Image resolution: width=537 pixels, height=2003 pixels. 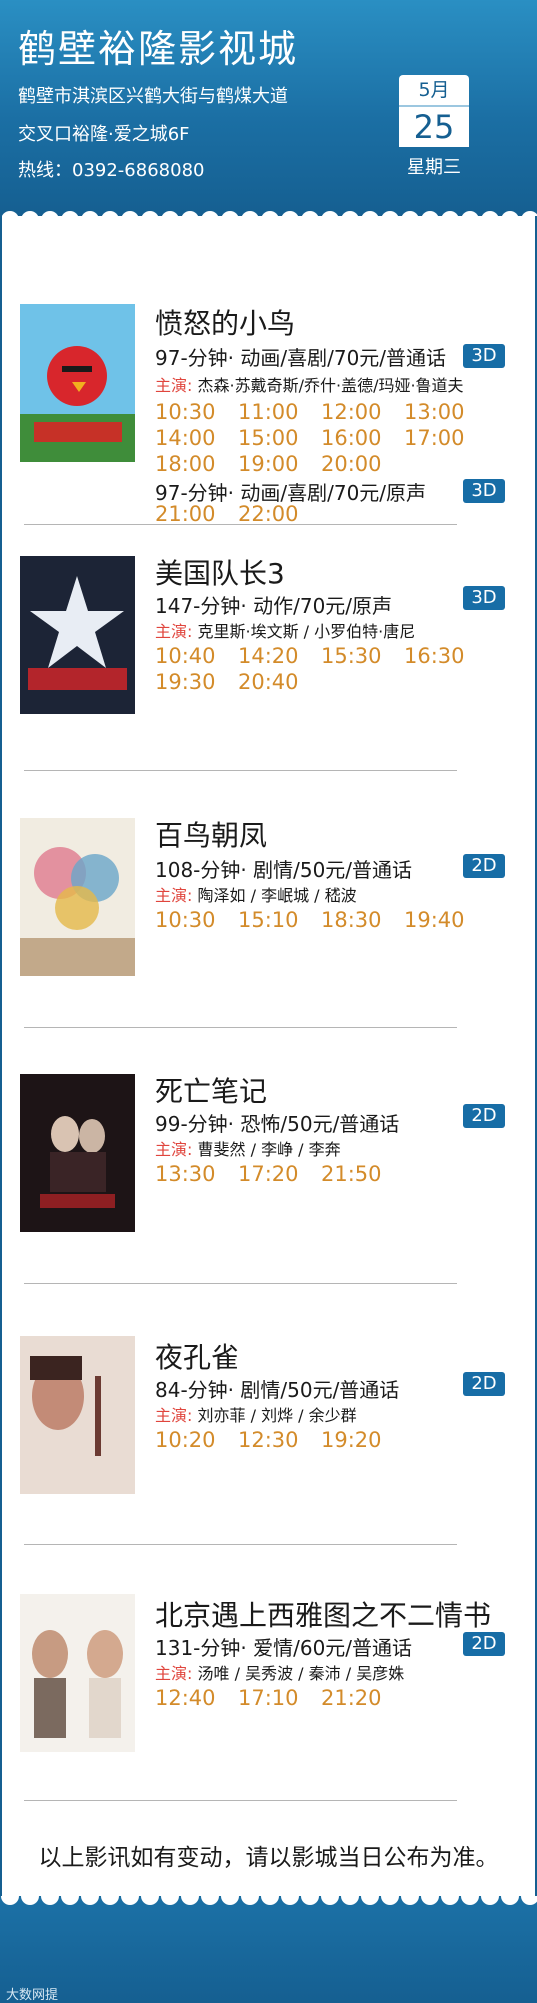 I want to click on showtime: 18:00, so click(x=185, y=464).